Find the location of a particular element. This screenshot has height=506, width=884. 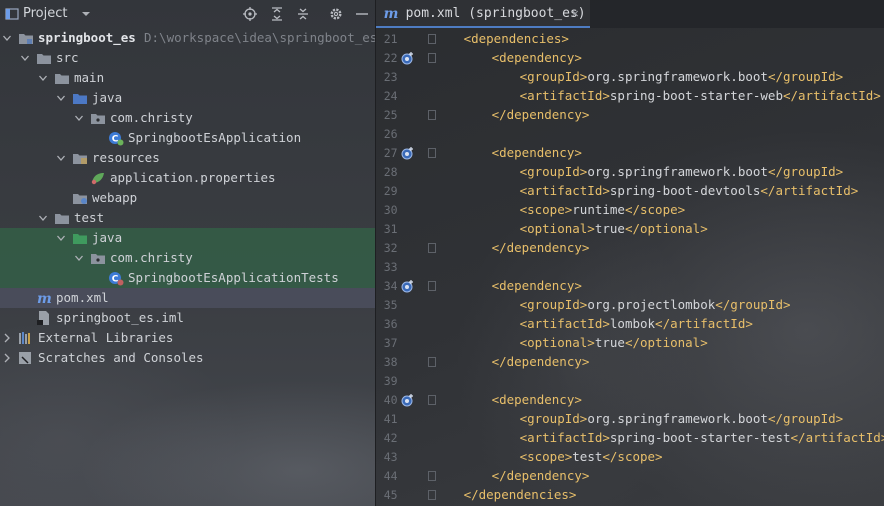

code-line: 32 </dependency> is located at coordinates (630, 248).